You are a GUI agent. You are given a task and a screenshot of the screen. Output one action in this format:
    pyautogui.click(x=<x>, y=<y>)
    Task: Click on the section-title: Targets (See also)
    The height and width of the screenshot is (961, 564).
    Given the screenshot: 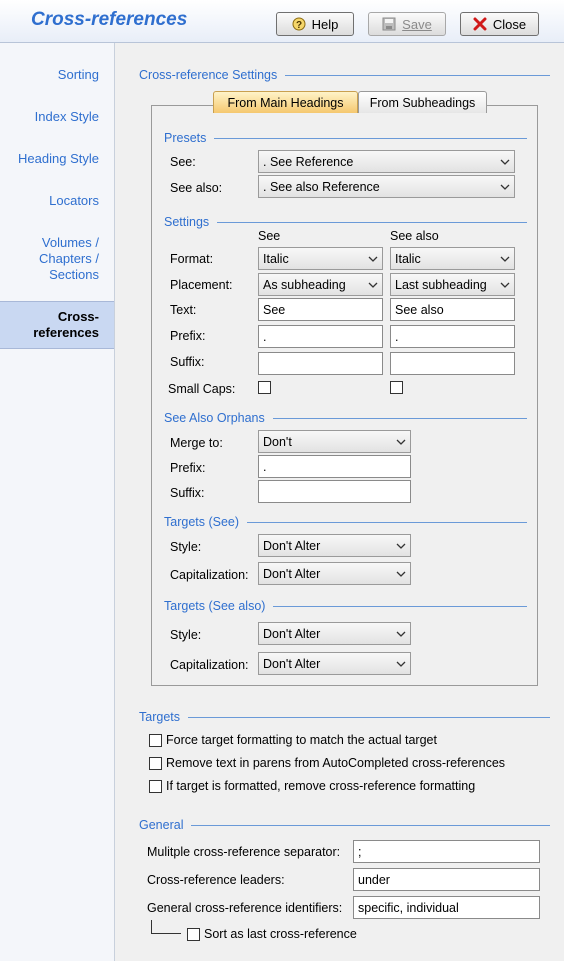 What is the action you would take?
    pyautogui.click(x=215, y=606)
    